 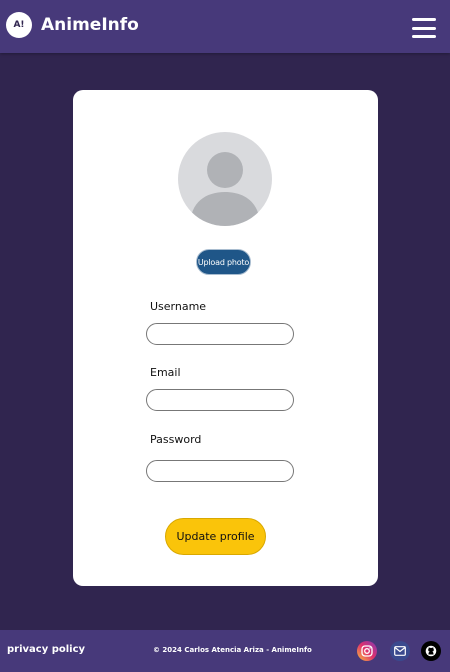 I want to click on upload-photo-button: Upload photo, so click(x=223, y=262).